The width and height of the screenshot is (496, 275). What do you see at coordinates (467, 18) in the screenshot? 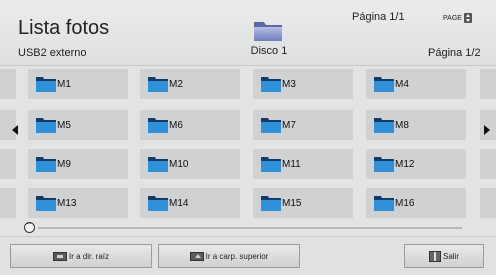
I see `page-updown-icon` at bounding box center [467, 18].